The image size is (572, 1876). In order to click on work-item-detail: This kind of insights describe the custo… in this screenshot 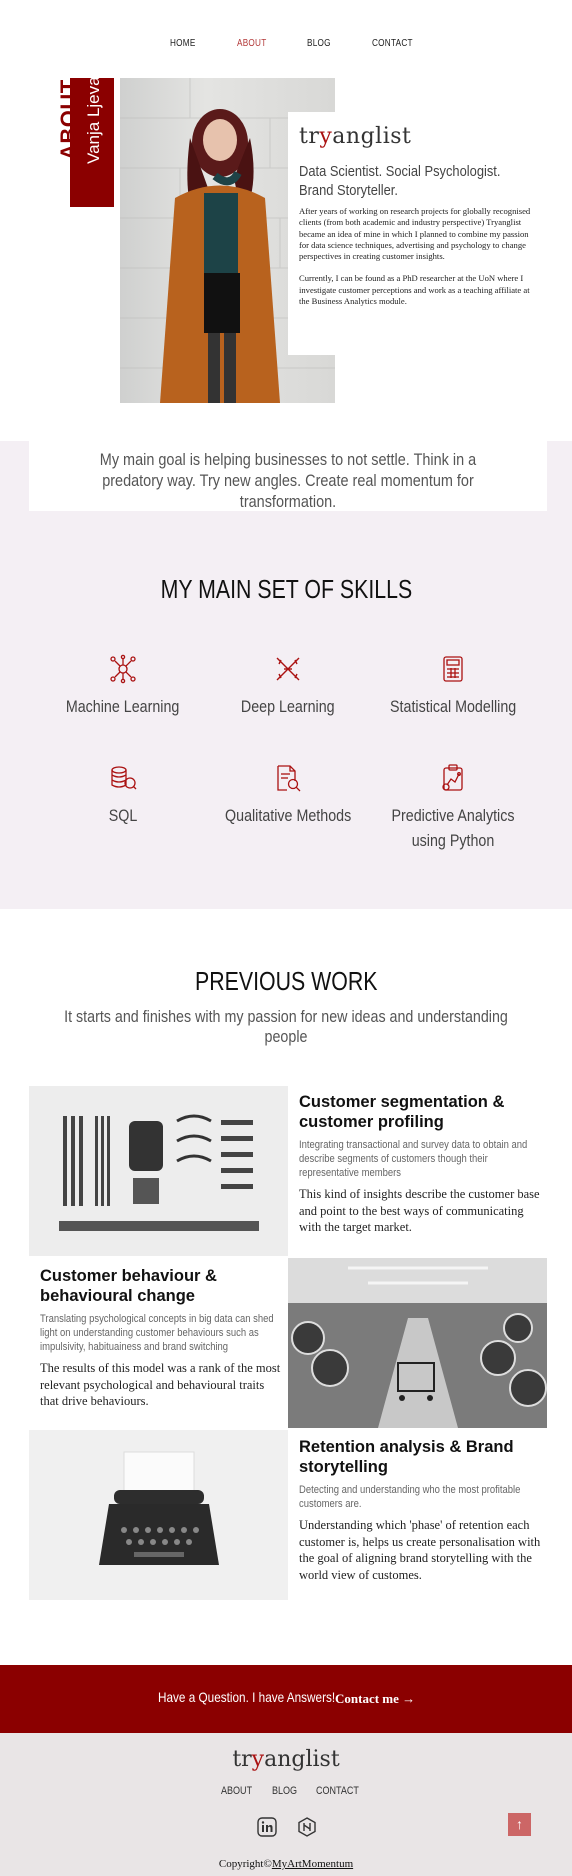, I will do `click(419, 1210)`.